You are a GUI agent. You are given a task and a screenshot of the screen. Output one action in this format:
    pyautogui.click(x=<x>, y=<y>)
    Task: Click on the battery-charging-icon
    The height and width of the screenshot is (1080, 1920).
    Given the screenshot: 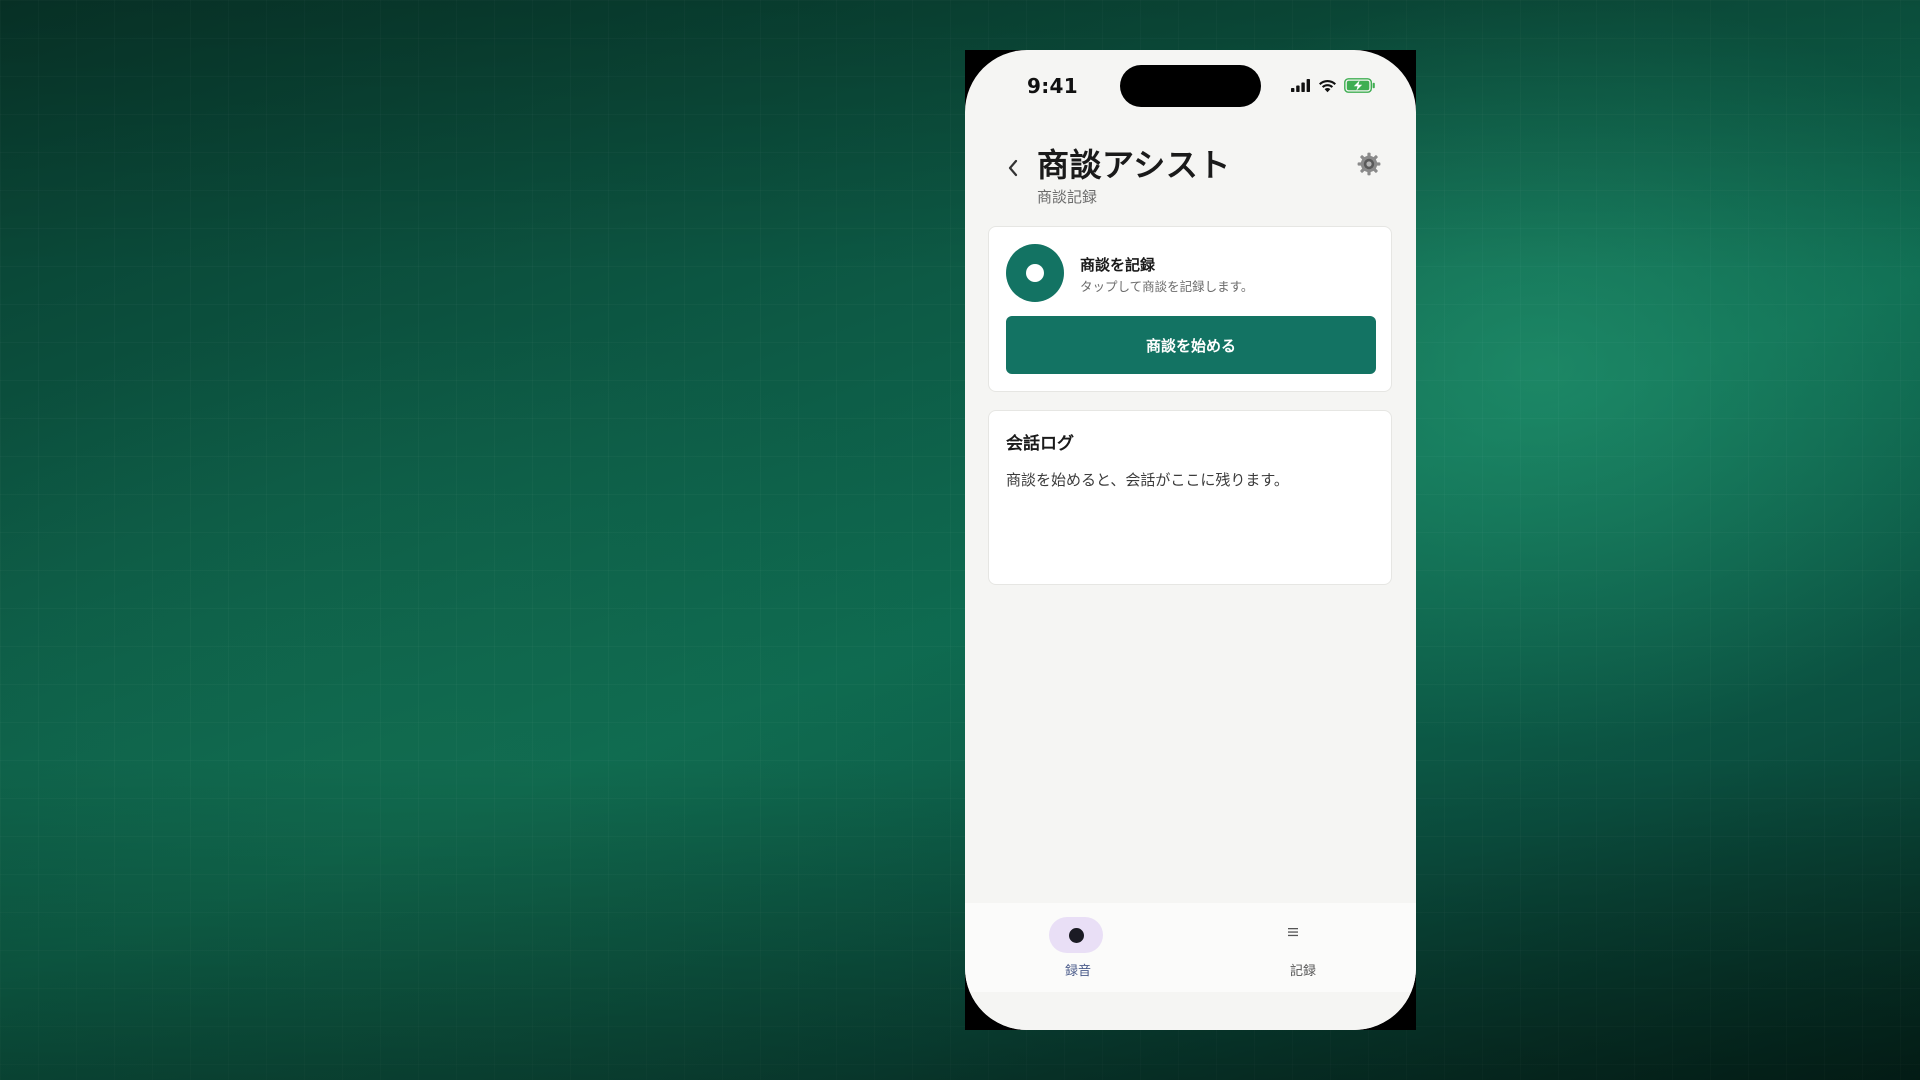 What is the action you would take?
    pyautogui.click(x=1359, y=85)
    